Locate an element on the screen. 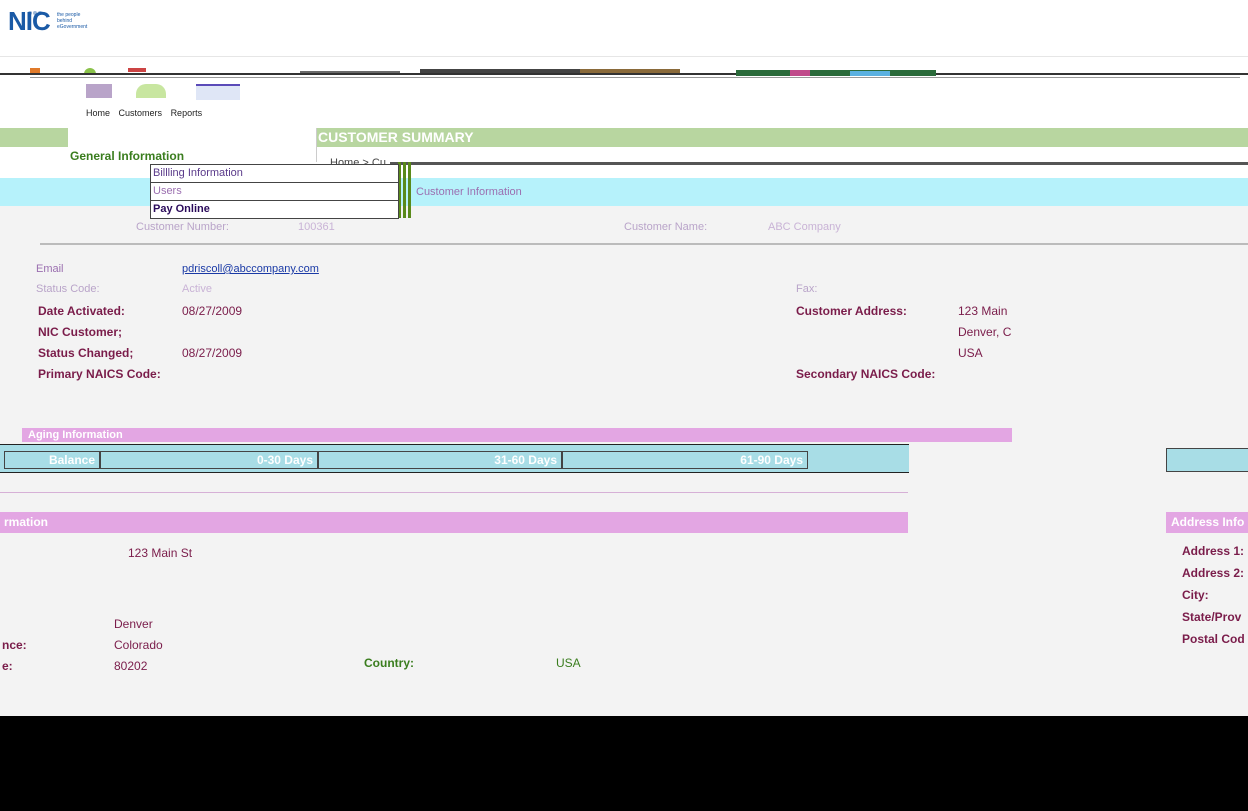 The image size is (1248, 811). nic-logo: NIC is located at coordinates (29, 21).